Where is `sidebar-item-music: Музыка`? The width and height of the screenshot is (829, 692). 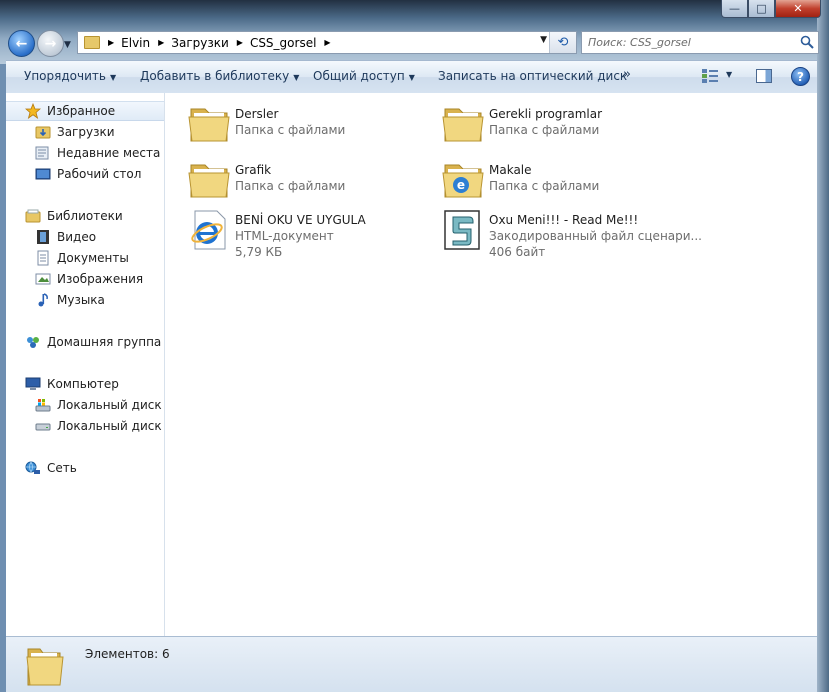
sidebar-item-music: Музыка is located at coordinates (85, 300).